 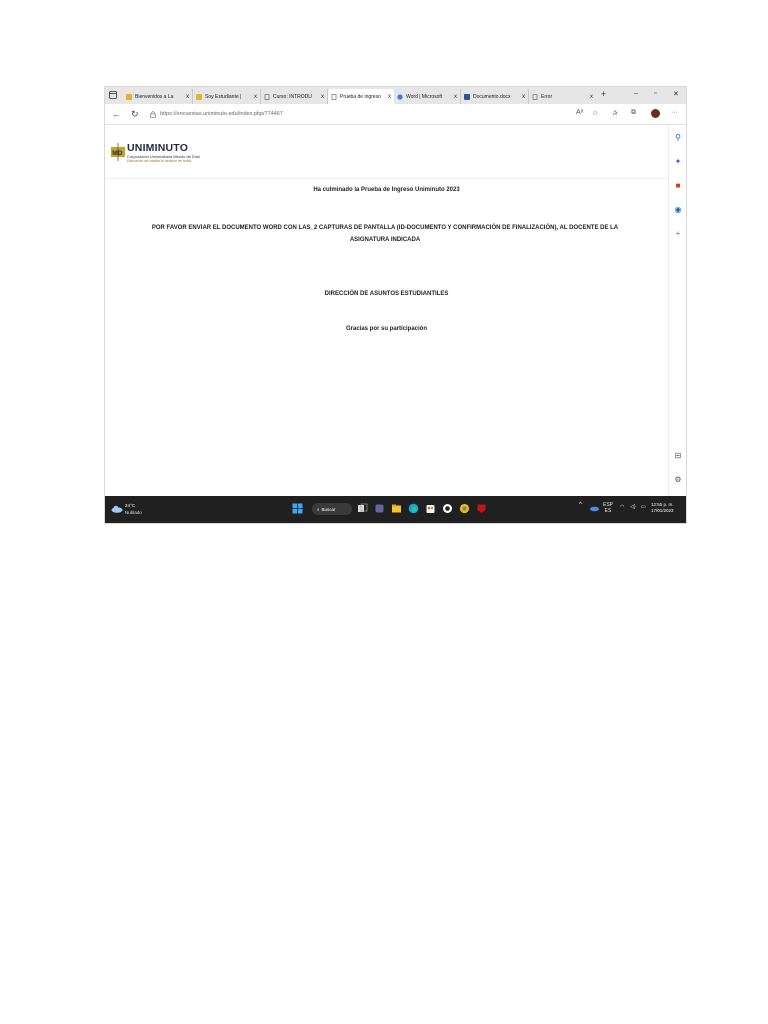 What do you see at coordinates (655, 113) in the screenshot?
I see `profile-avatar` at bounding box center [655, 113].